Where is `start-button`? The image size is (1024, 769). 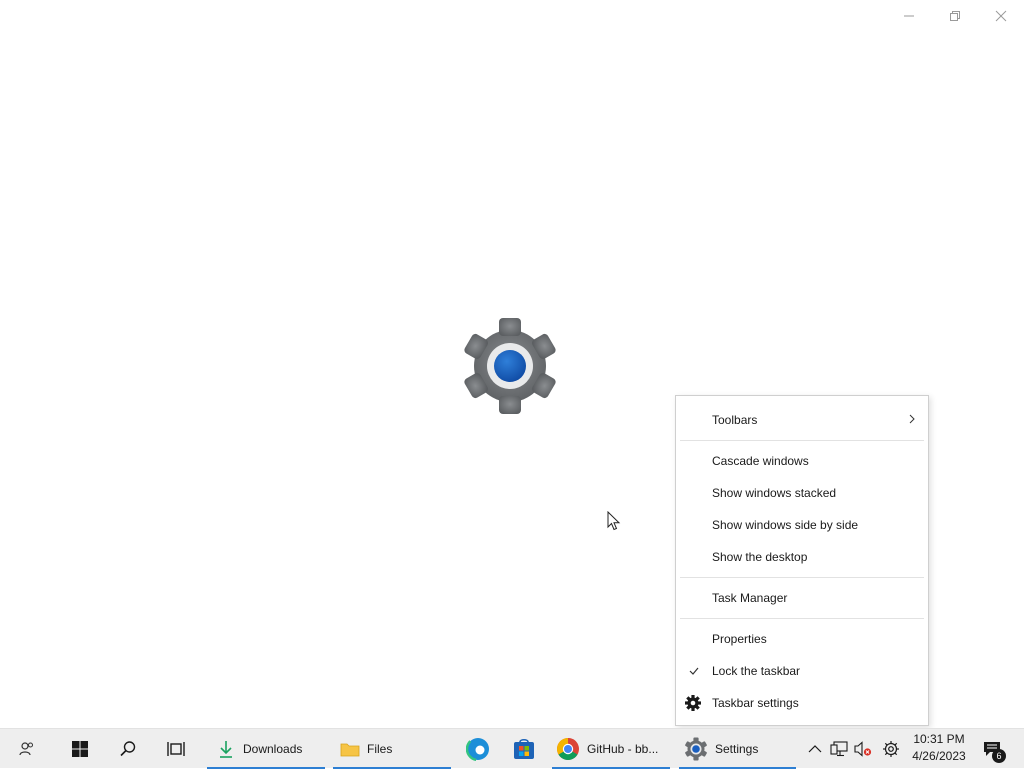
start-button is located at coordinates (80, 749).